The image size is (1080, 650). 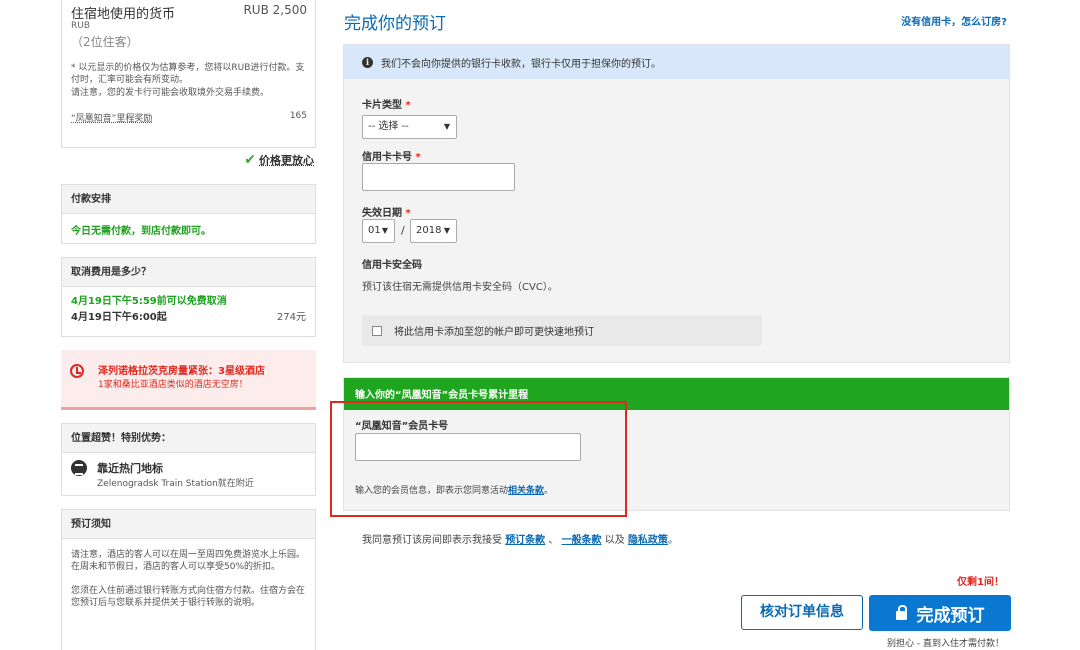 What do you see at coordinates (77, 371) in the screenshot?
I see `alarm-clock-icon` at bounding box center [77, 371].